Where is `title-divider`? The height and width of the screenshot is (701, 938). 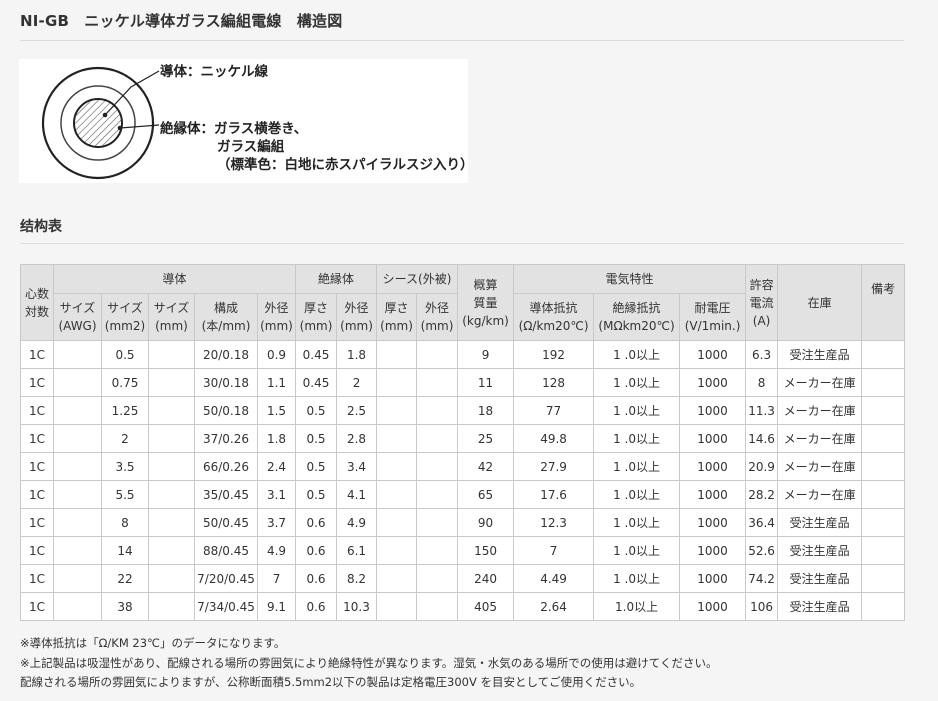
title-divider is located at coordinates (462, 40).